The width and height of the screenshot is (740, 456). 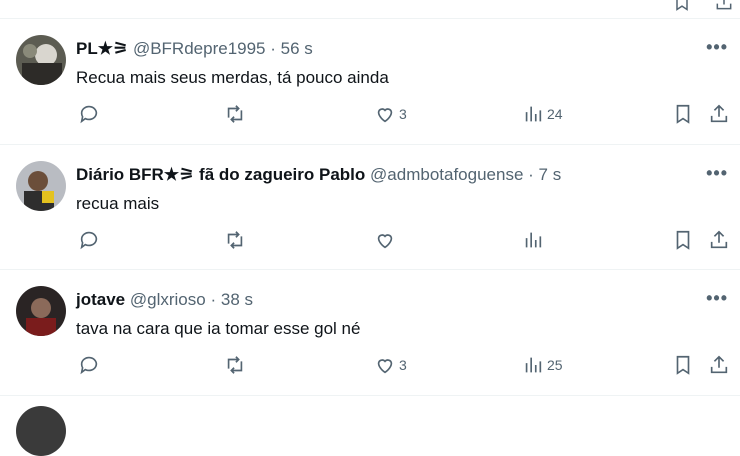 I want to click on user-handle: @glxrioso, so click(x=168, y=299).